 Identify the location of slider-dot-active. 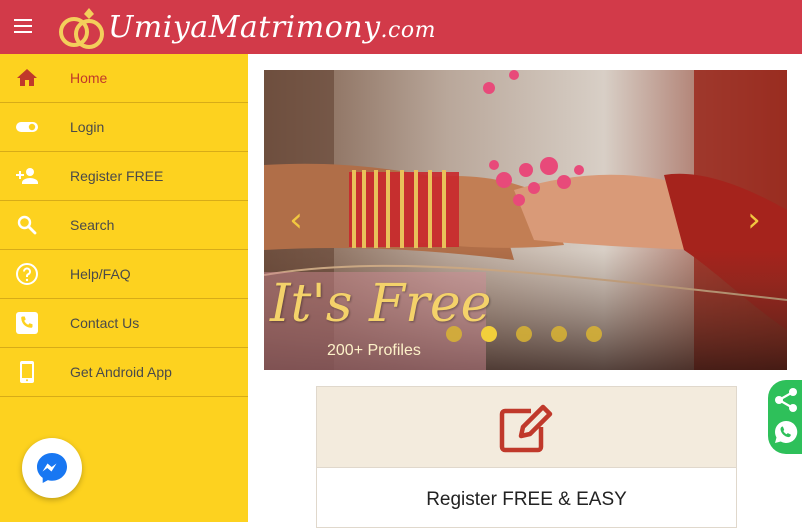
(489, 334).